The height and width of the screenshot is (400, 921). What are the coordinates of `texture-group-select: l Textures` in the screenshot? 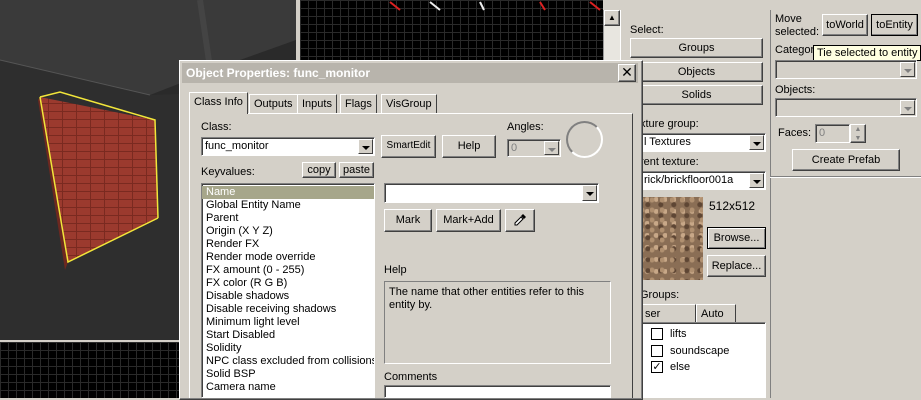 It's located at (703, 142).